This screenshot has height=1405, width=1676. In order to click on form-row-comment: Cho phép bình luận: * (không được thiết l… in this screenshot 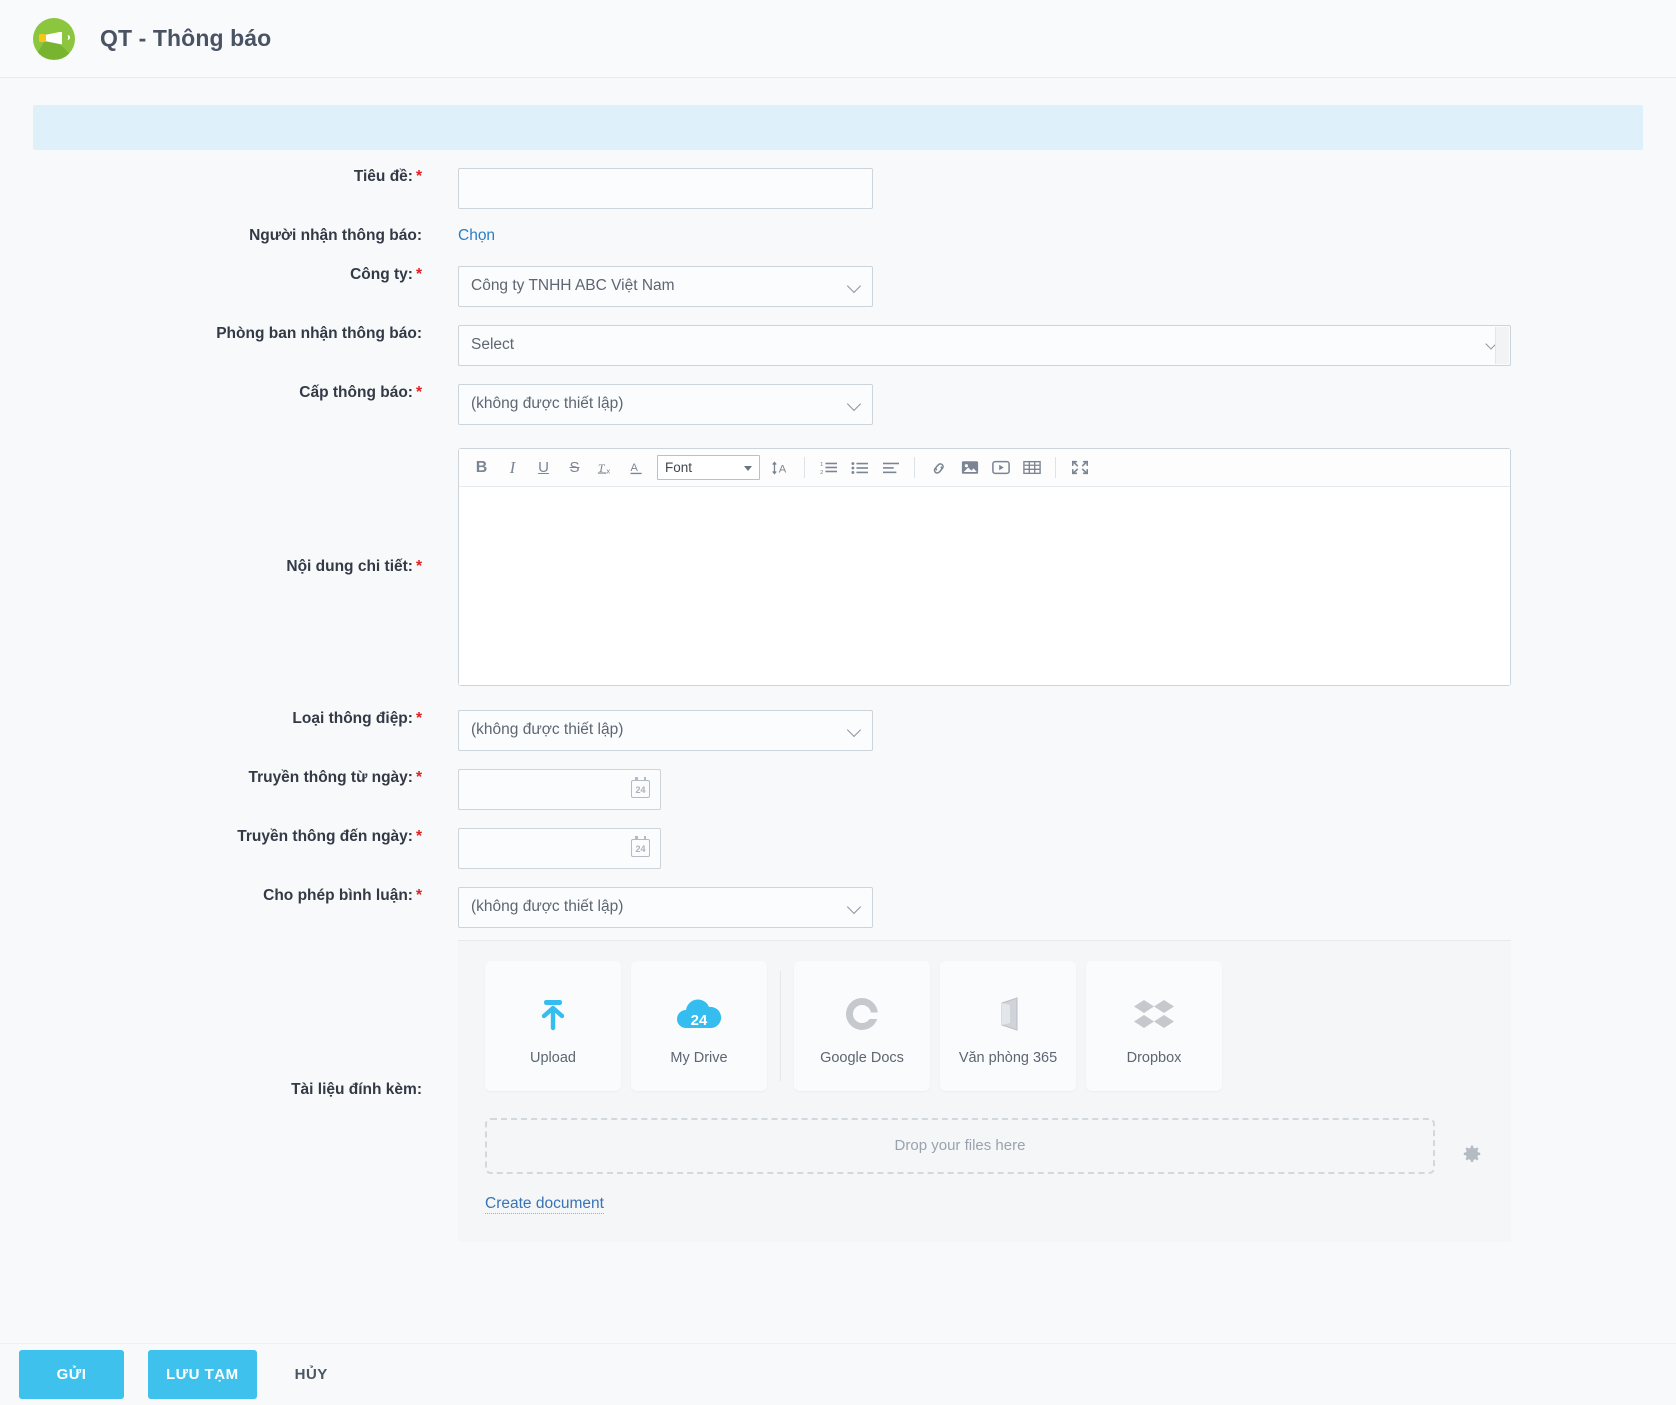, I will do `click(838, 907)`.